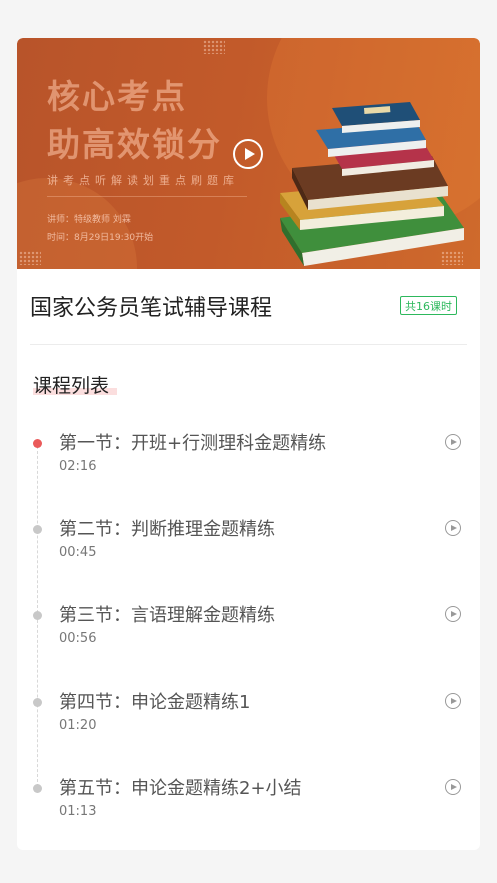 Image resolution: width=497 pixels, height=883 pixels. I want to click on lesson-duration: 00:45, so click(78, 552).